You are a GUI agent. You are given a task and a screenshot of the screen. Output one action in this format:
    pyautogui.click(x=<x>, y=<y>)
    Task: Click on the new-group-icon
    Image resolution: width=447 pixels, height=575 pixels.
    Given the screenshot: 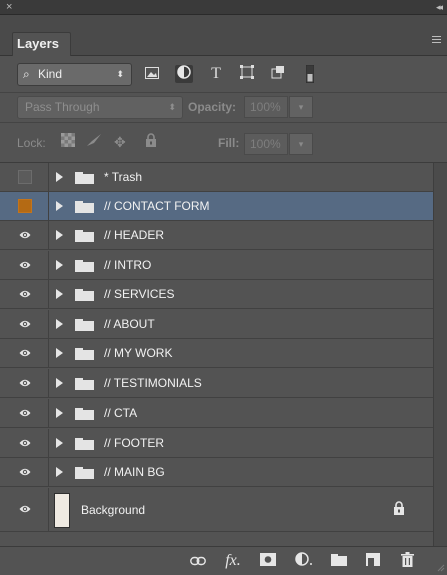 What is the action you would take?
    pyautogui.click(x=339, y=561)
    